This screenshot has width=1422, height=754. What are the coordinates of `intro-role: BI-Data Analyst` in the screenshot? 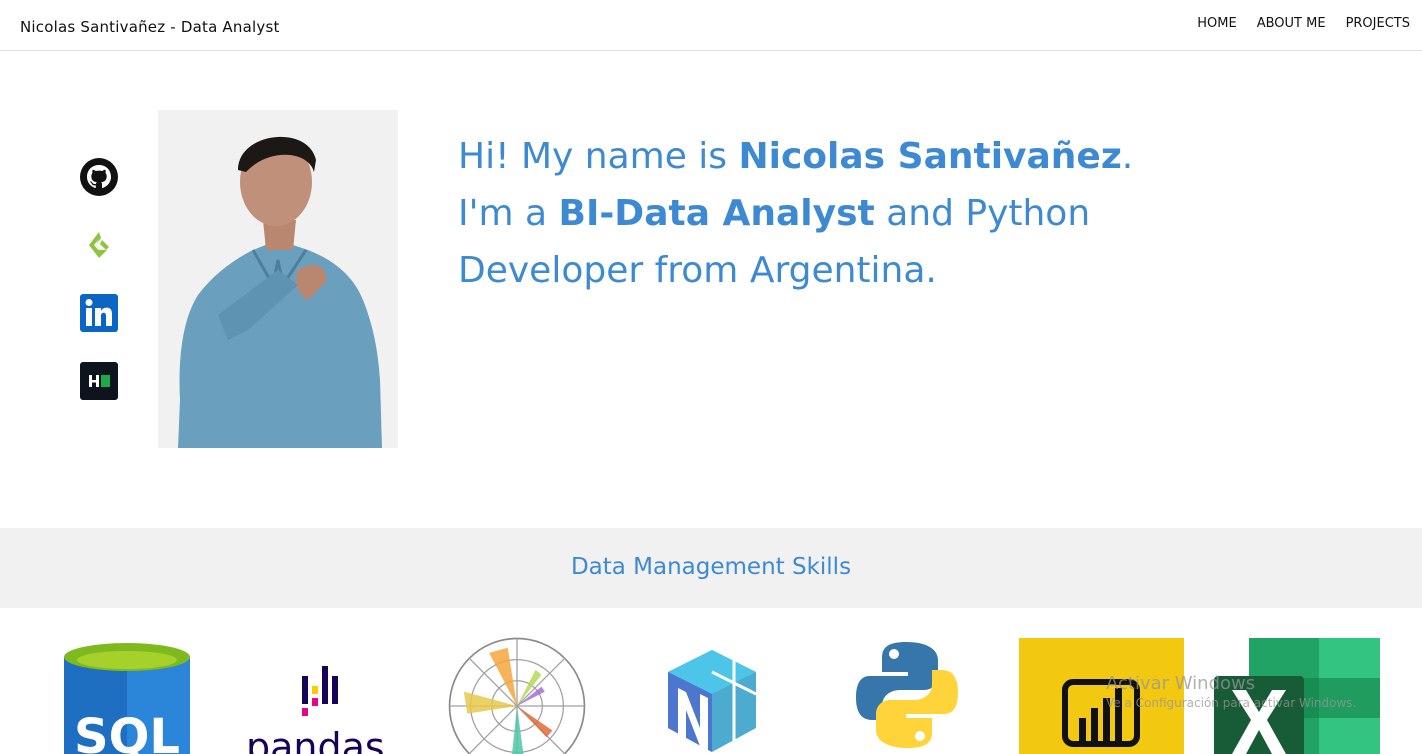 It's located at (716, 213).